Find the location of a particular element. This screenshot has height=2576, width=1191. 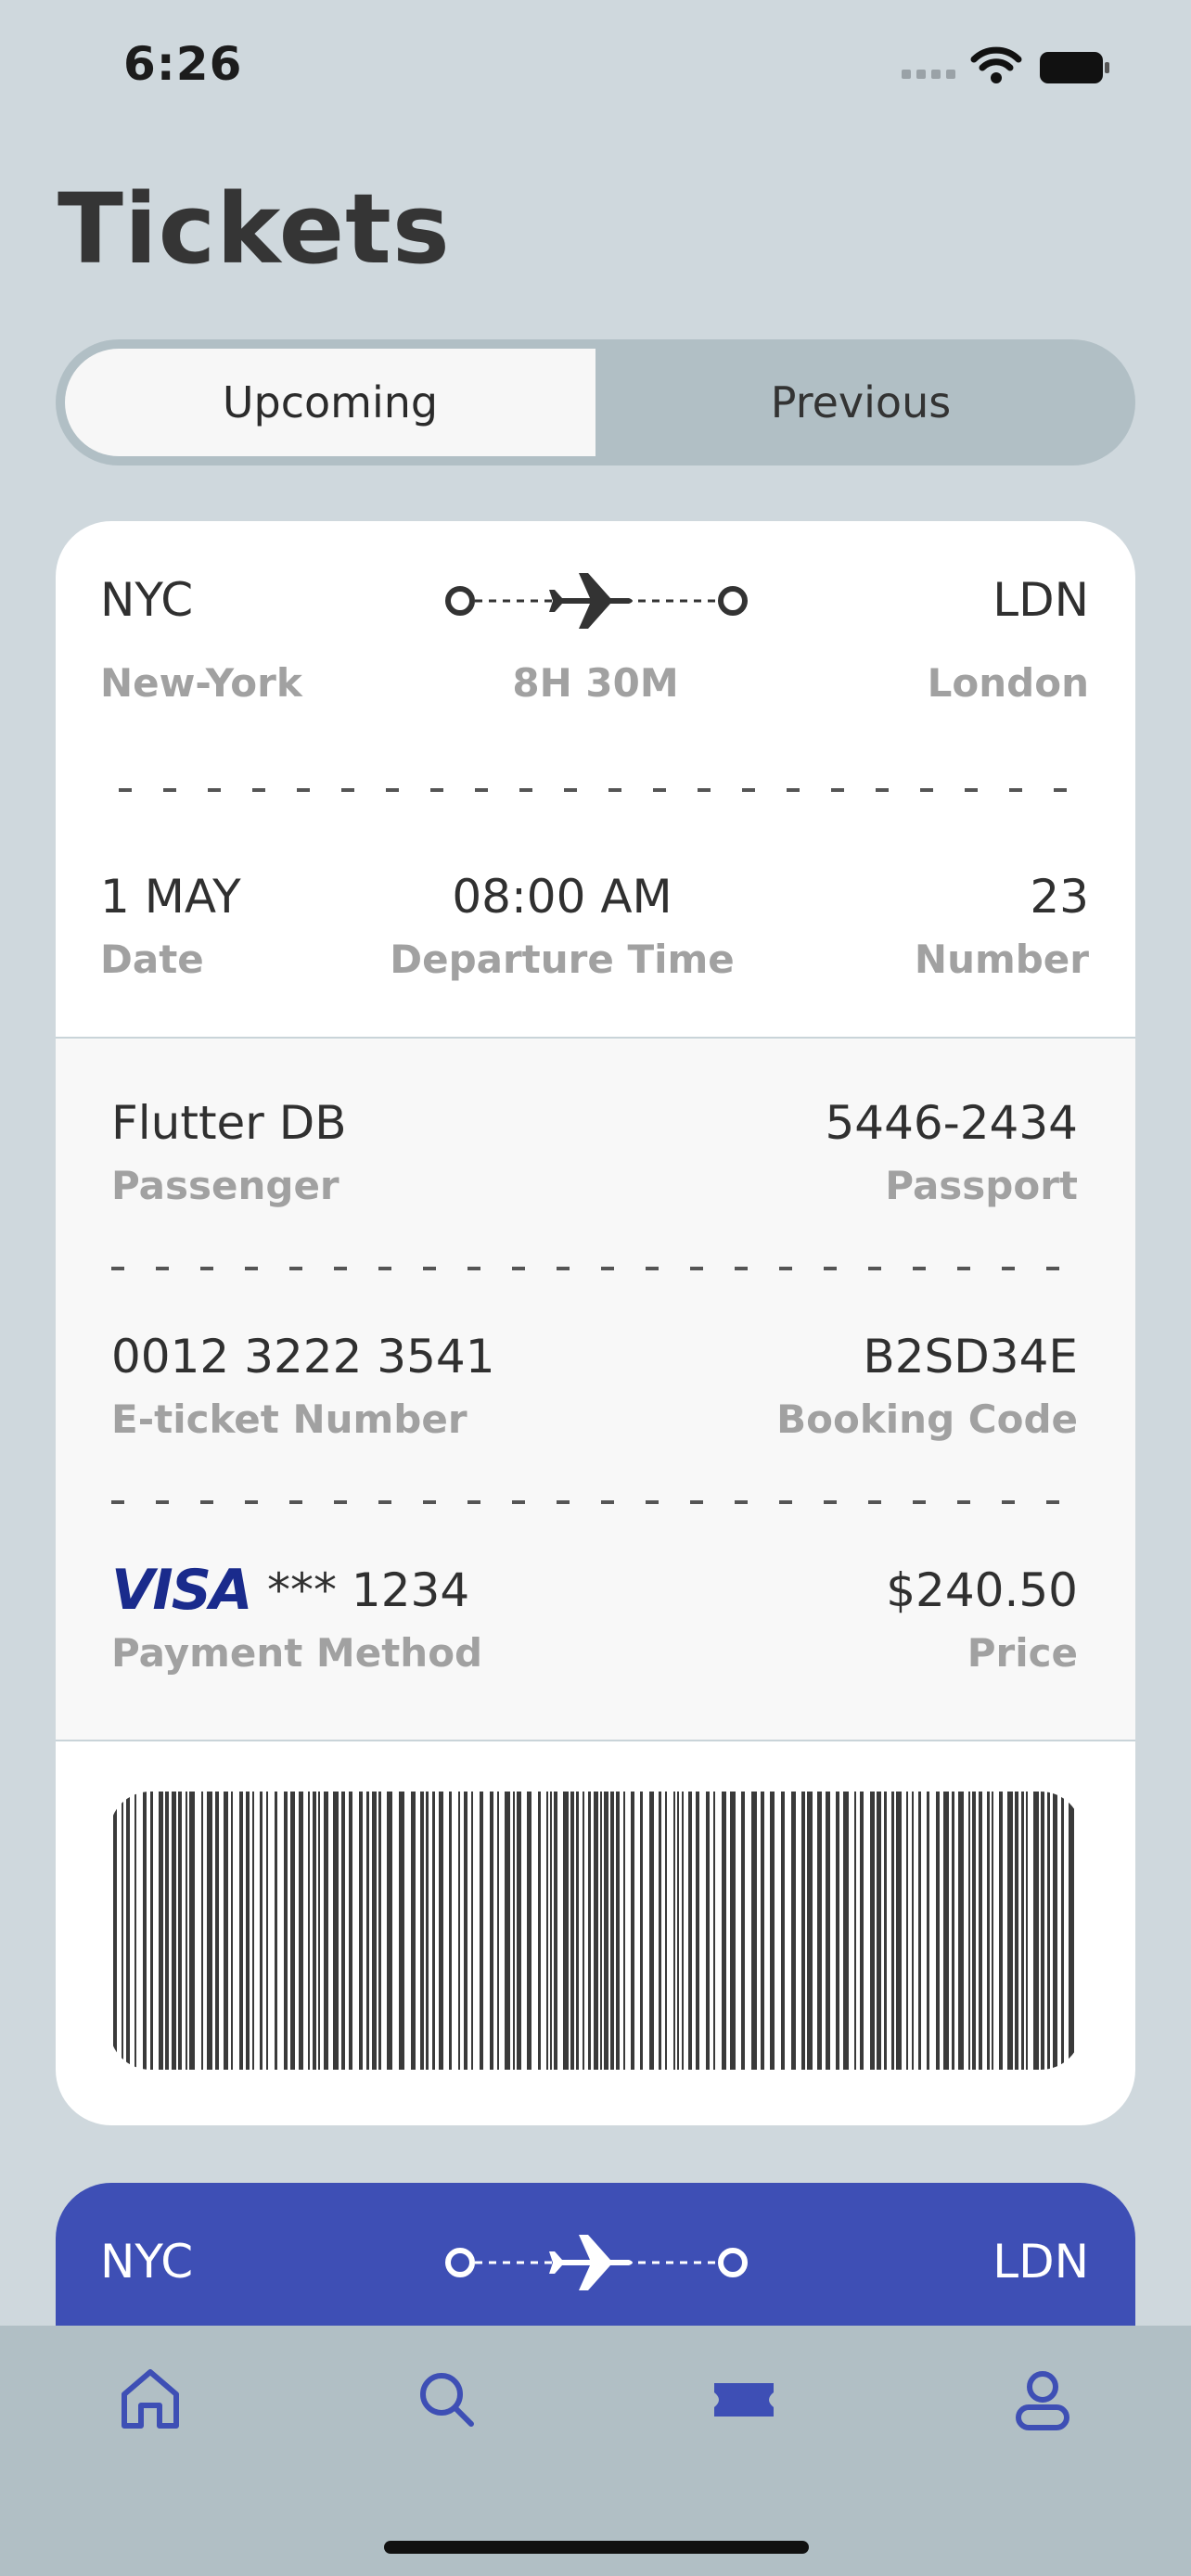

home-indicator is located at coordinates (597, 2547).